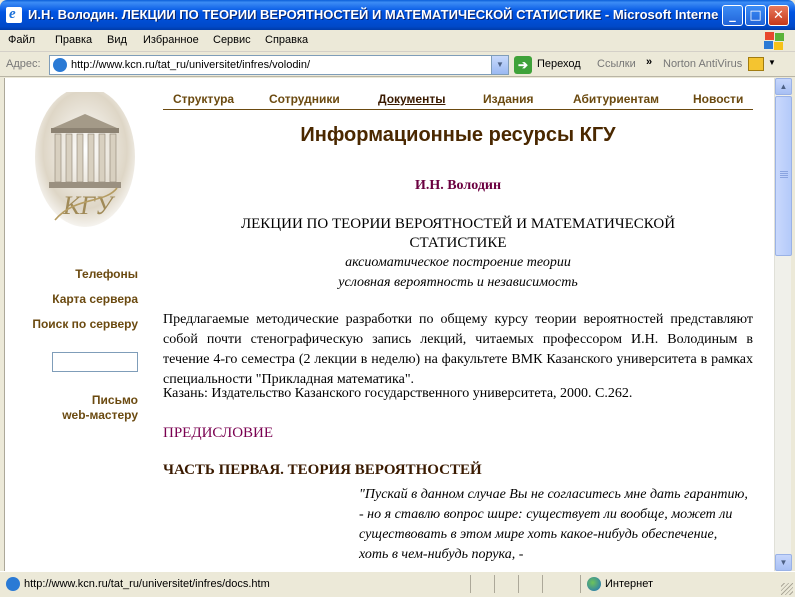  Describe the element at coordinates (85, 162) in the screenshot. I see `kgu-logo: КГУ` at that location.